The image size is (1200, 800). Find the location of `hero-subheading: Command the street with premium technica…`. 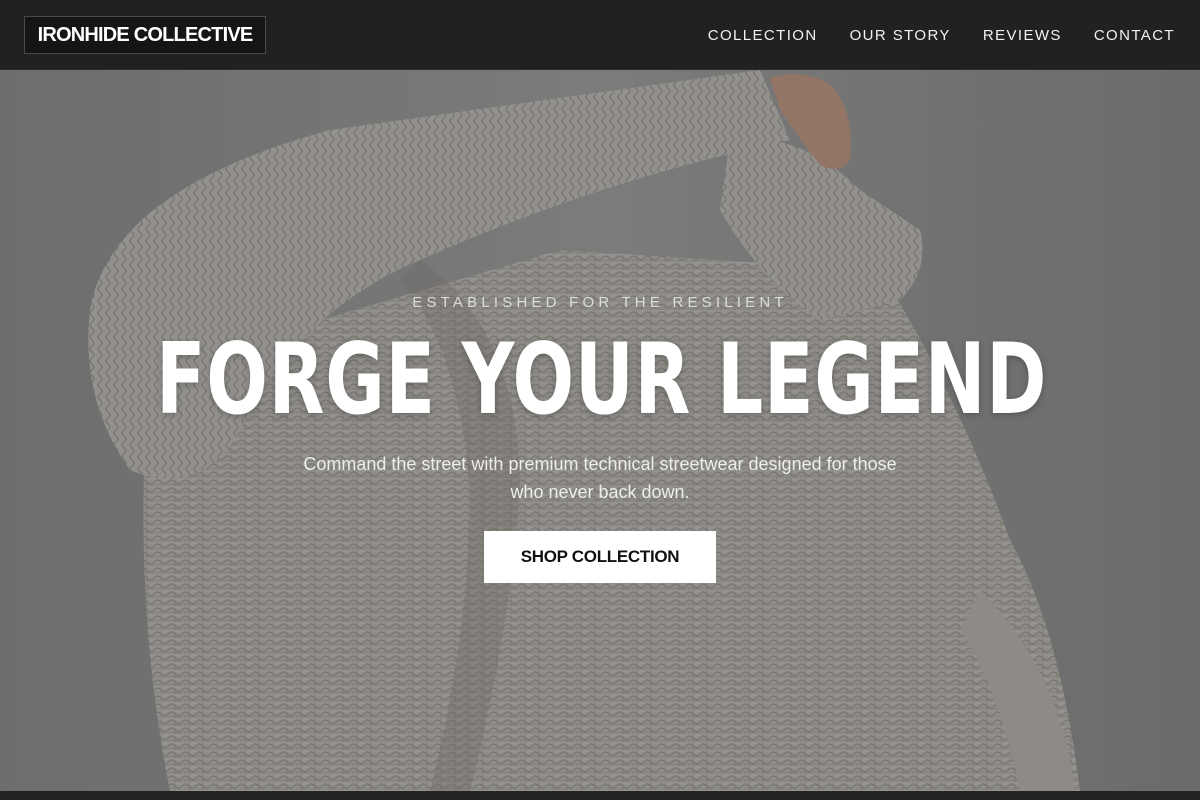

hero-subheading: Command the street with premium technica… is located at coordinates (600, 478).